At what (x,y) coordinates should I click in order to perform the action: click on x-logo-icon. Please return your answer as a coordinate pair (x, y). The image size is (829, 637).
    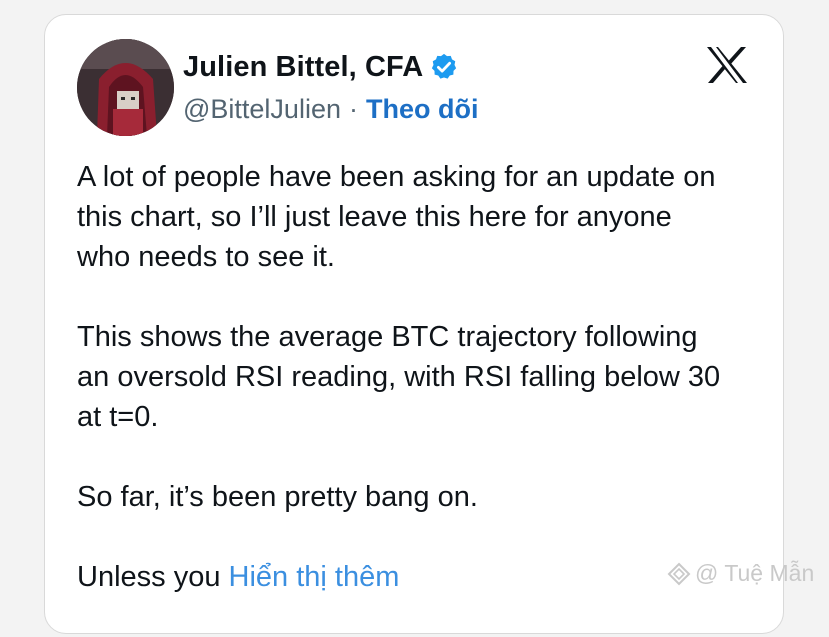
    Looking at the image, I should click on (727, 65).